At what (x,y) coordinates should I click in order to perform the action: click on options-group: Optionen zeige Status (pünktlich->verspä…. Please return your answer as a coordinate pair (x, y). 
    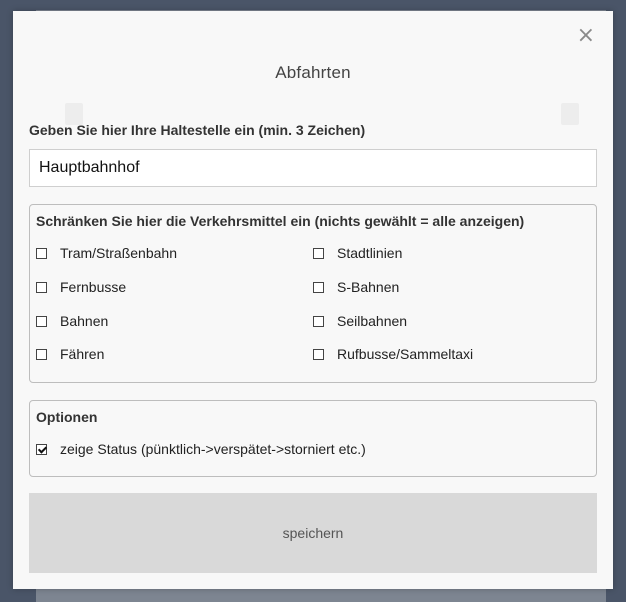
    Looking at the image, I should click on (313, 438).